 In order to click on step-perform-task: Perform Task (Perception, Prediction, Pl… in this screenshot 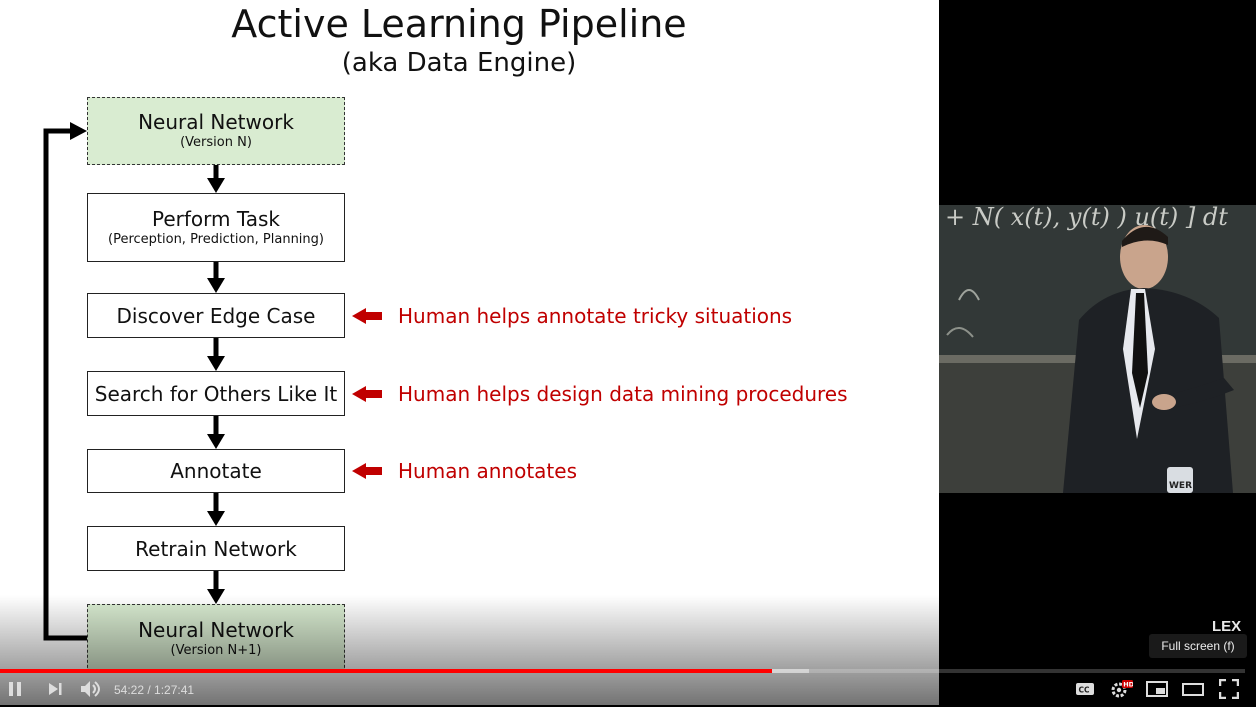, I will do `click(216, 227)`.